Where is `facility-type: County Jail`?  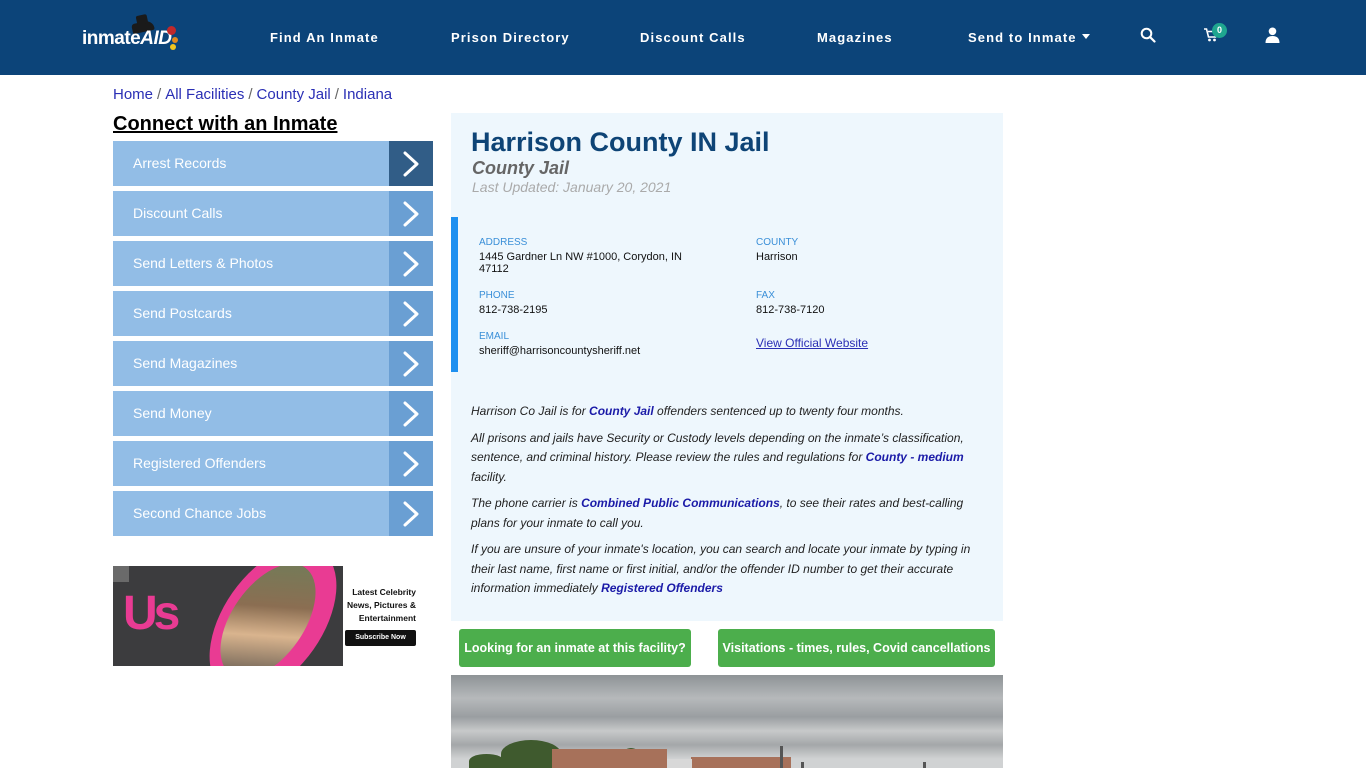
facility-type: County Jail is located at coordinates (521, 168).